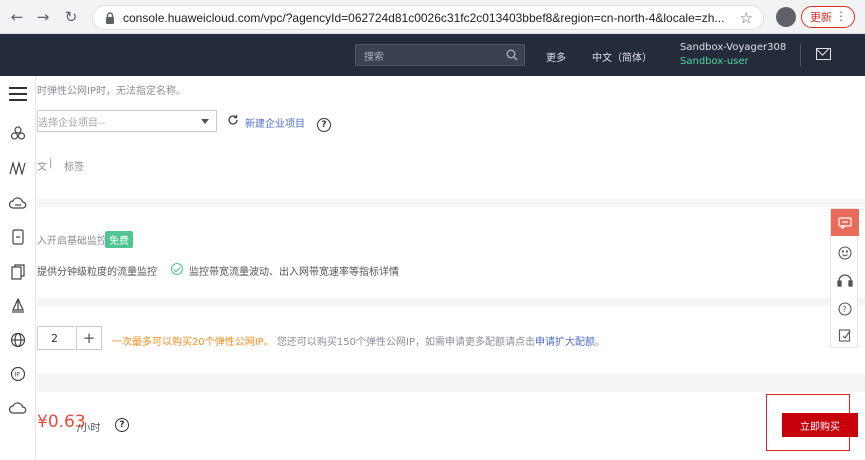  I want to click on eip-icon: IP, so click(18, 374).